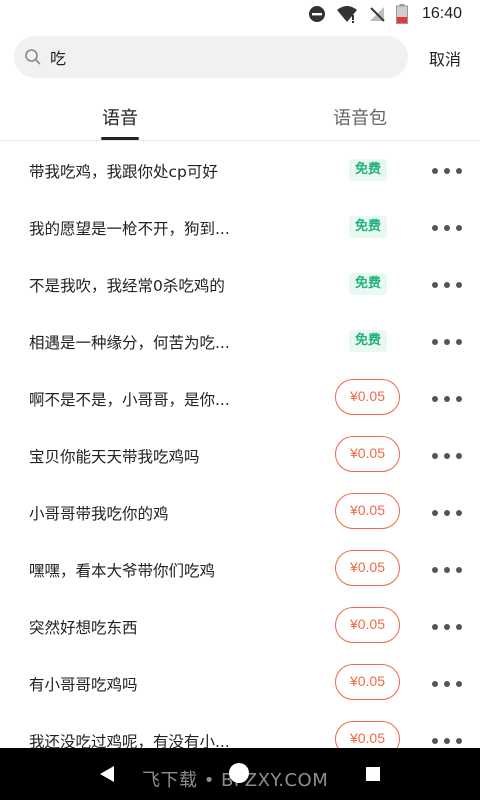 The width and height of the screenshot is (480, 800). Describe the element at coordinates (240, 511) in the screenshot. I see `list-item: 小哥哥带我吃你的鸡 ¥0.05` at that location.